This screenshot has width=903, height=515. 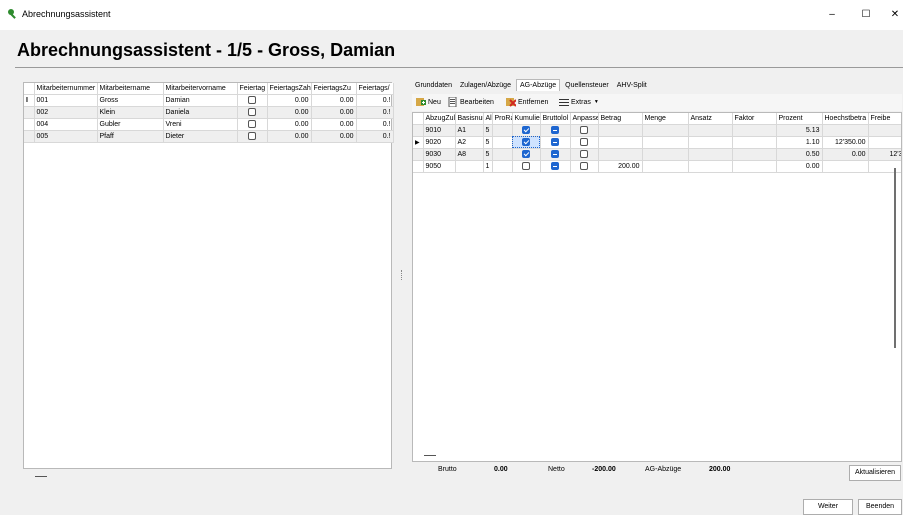 I want to click on tab-ag-abzuege: AG-Abzüge, so click(x=538, y=85).